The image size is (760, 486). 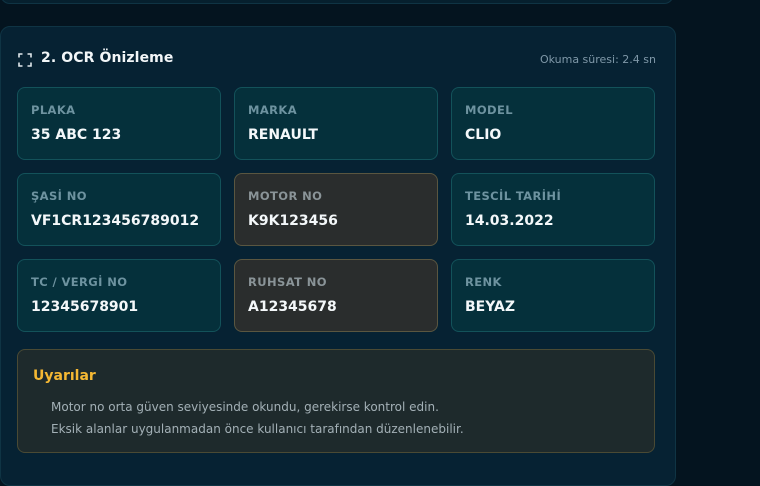 What do you see at coordinates (25, 60) in the screenshot?
I see `scan-frame-icon` at bounding box center [25, 60].